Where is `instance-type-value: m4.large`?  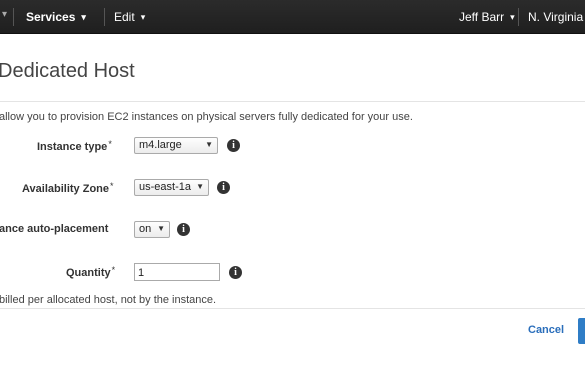
instance-type-value: m4.large is located at coordinates (160, 145).